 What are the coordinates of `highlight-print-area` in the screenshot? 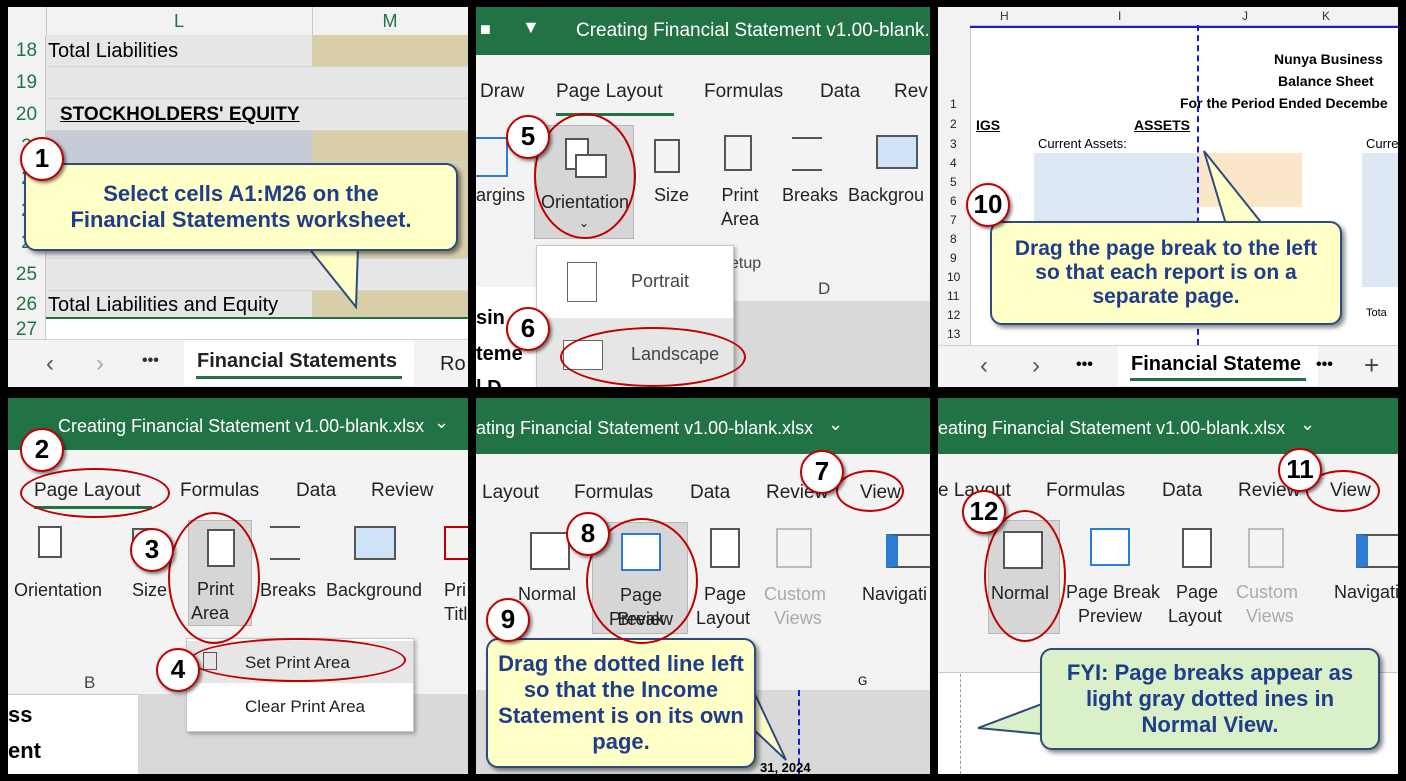 It's located at (214, 578).